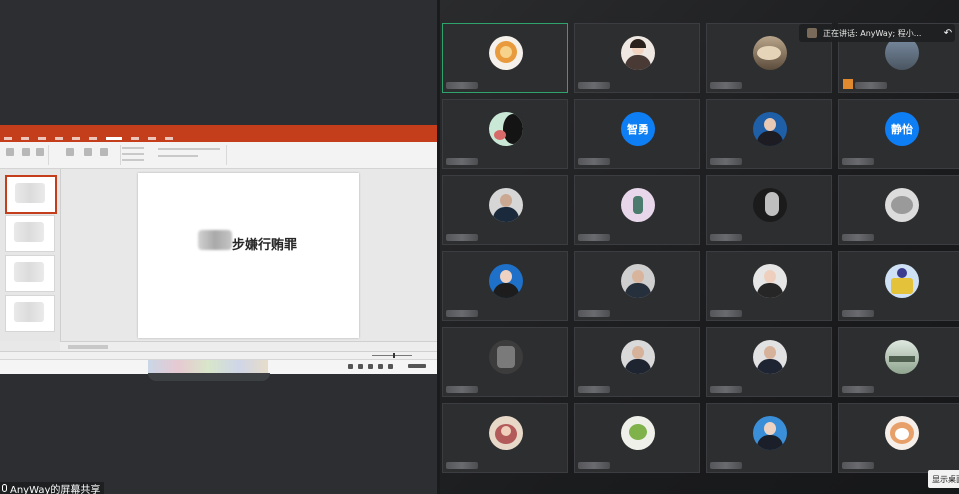  Describe the element at coordinates (215, 240) in the screenshot. I see `blurred-title-prefix` at that location.